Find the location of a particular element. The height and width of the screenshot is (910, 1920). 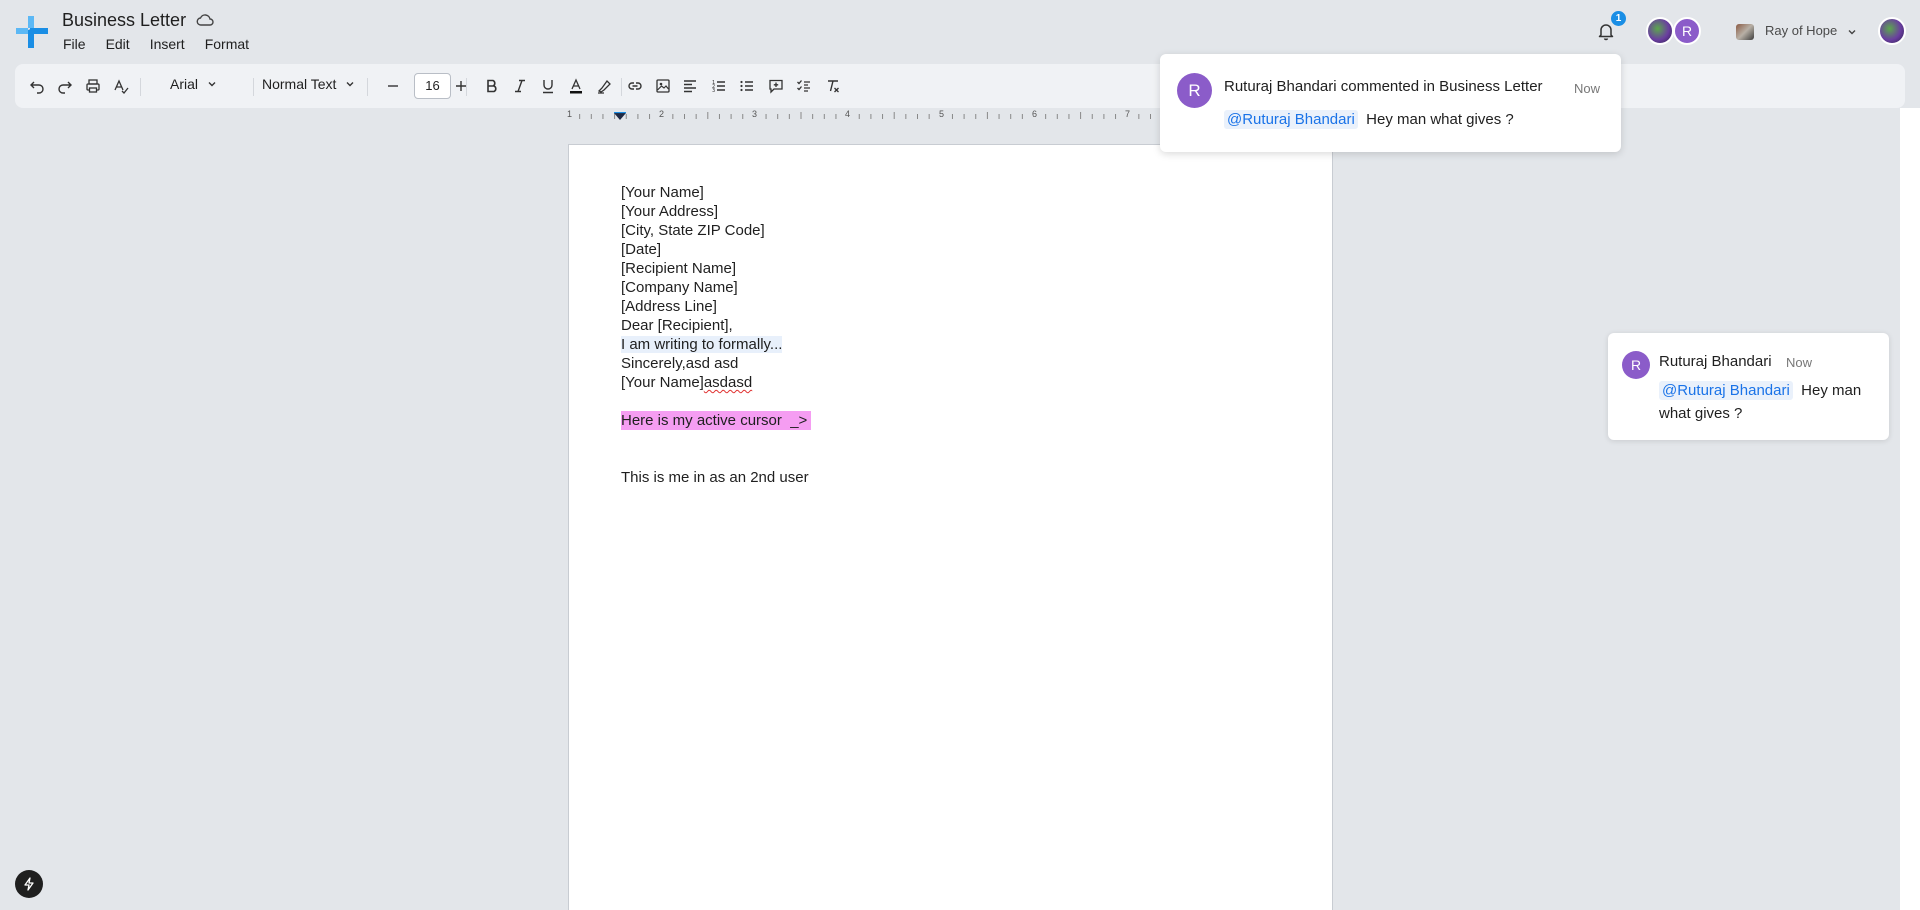

undo-icon is located at coordinates (37, 87).